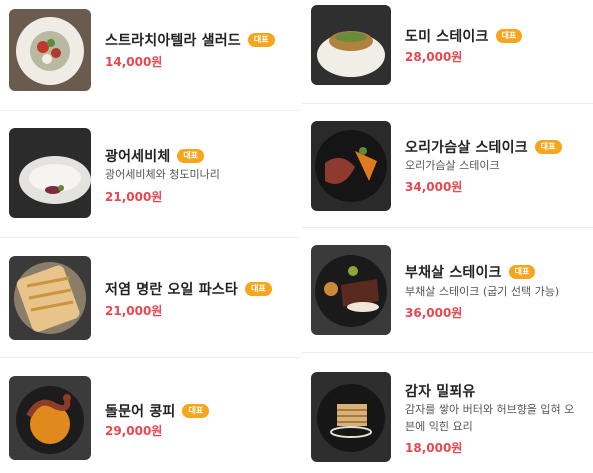  What do you see at coordinates (447, 37) in the screenshot?
I see `menu-item-name: 도미 스테이크` at bounding box center [447, 37].